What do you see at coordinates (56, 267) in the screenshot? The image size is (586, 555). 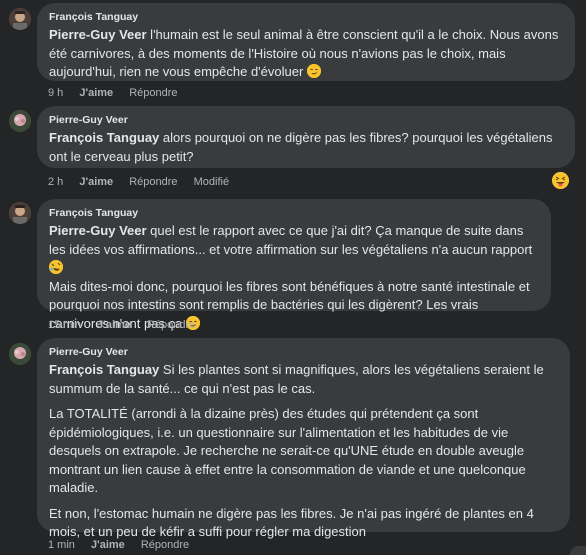 I see `rolling-laughing-emoji-icon` at bounding box center [56, 267].